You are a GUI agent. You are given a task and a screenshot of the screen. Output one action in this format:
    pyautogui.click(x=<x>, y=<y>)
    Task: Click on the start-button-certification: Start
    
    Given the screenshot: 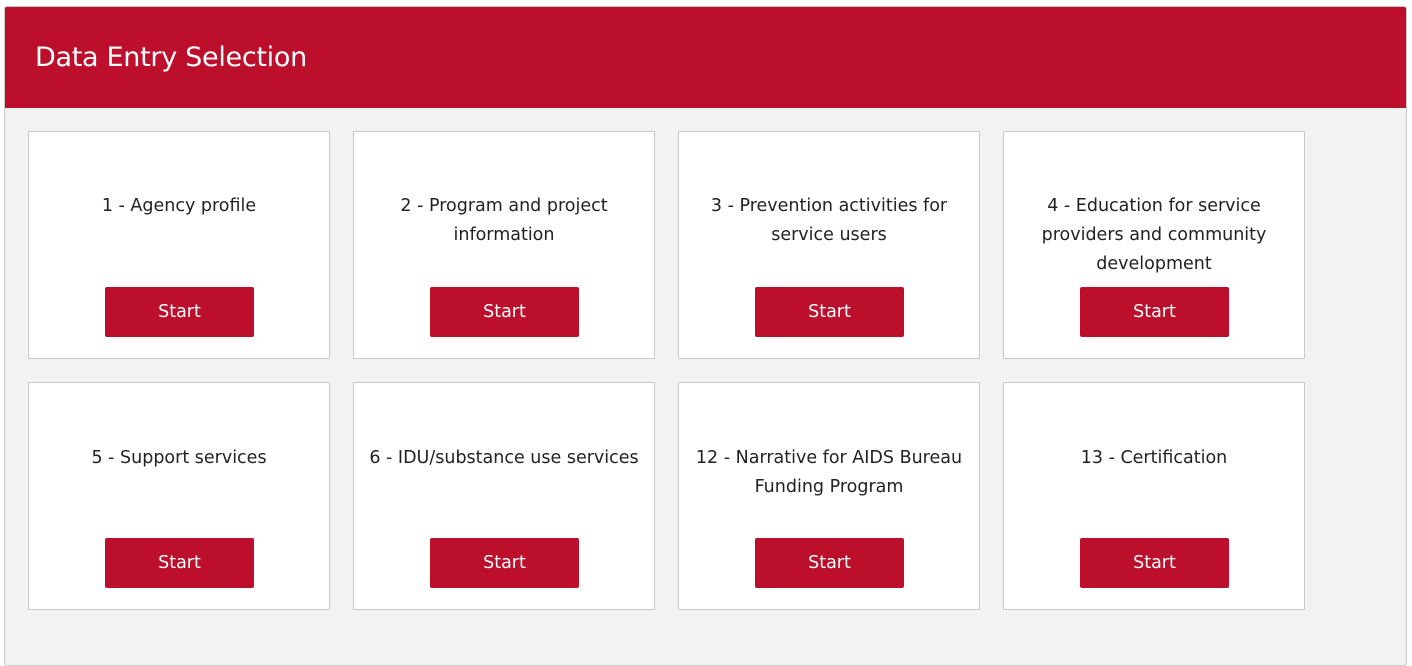 What is the action you would take?
    pyautogui.click(x=1154, y=563)
    